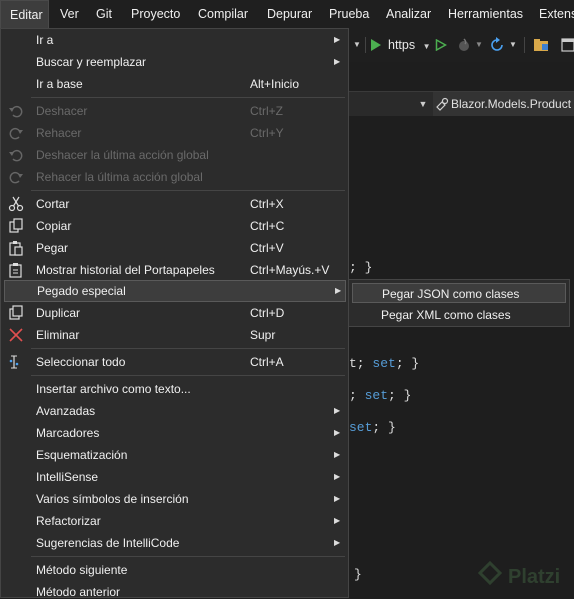 Image resolution: width=574 pixels, height=599 pixels. Describe the element at coordinates (541, 45) in the screenshot. I see `folder-icon` at that location.